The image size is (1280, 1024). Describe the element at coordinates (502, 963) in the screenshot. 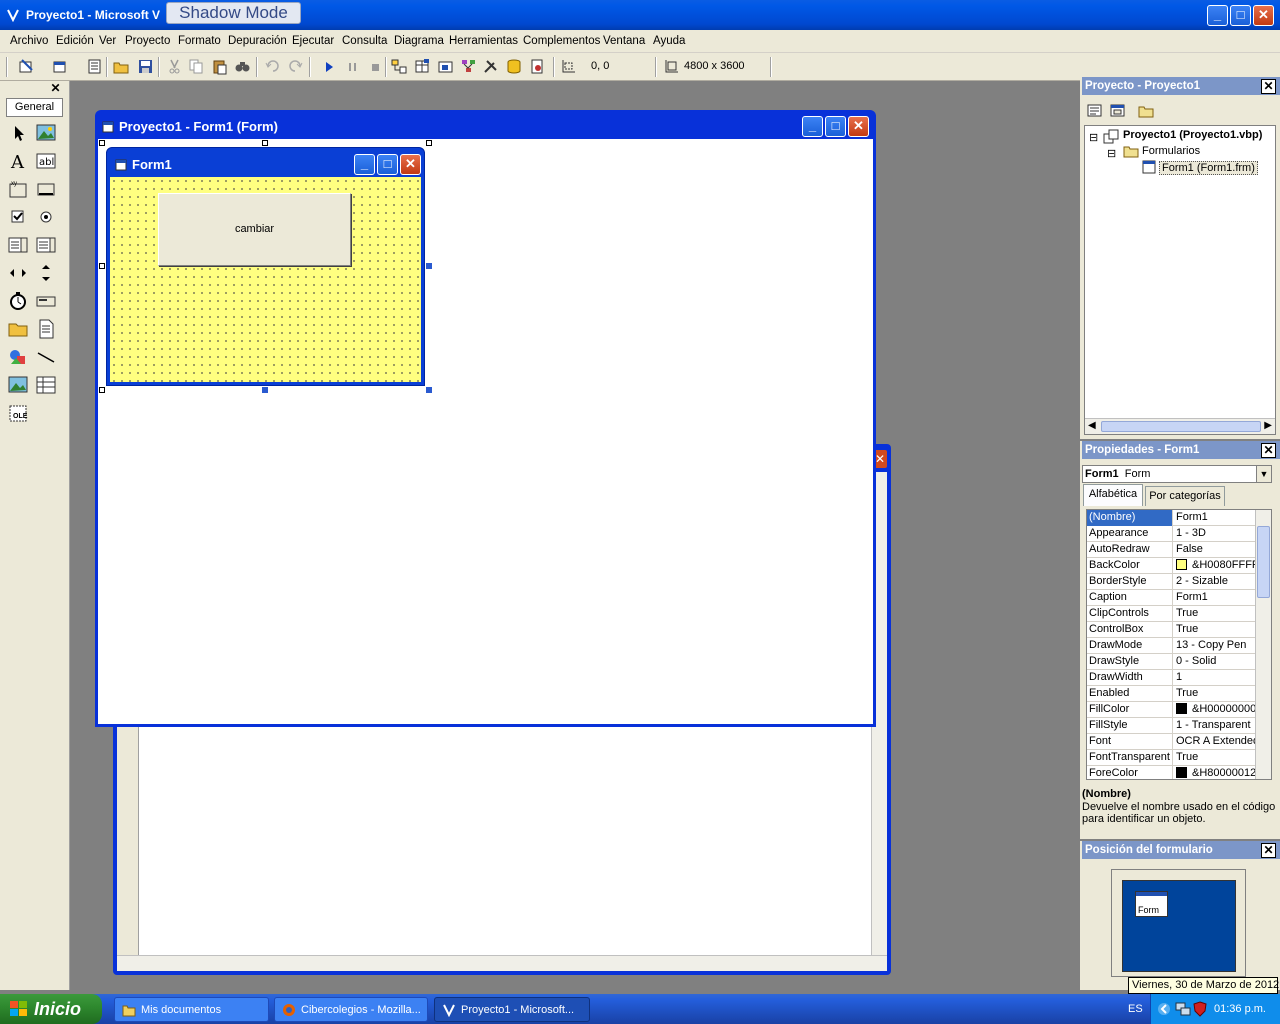

I see `code-horizontal-scrollbar` at that location.